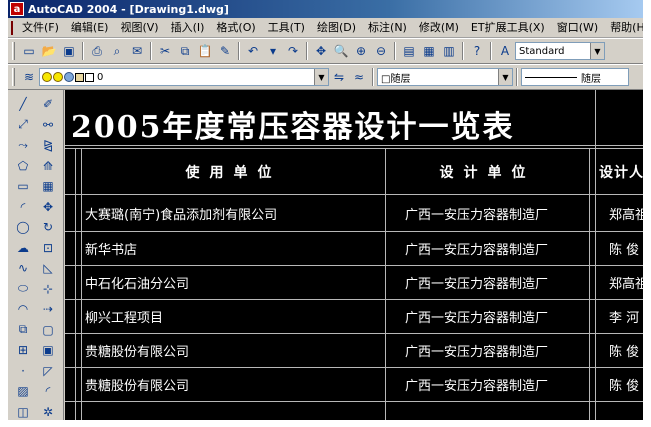  I want to click on table-cell-design-unit: 广西一安压力容器制造厂, so click(477, 318).